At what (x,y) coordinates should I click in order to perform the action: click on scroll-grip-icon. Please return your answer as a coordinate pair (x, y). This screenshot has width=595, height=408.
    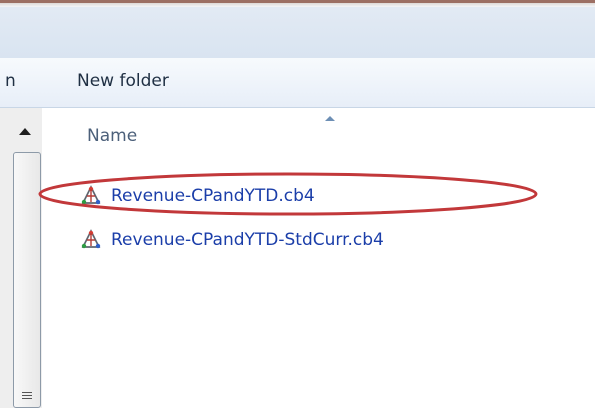
    Looking at the image, I should click on (27, 396).